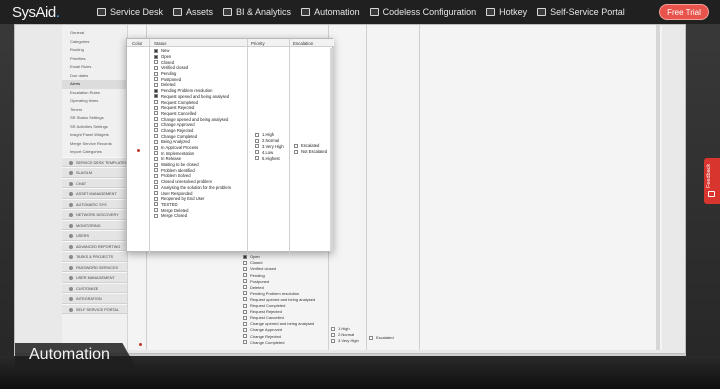  Describe the element at coordinates (257, 12) in the screenshot. I see `nav-item-bi-analytics: BI & Analytics` at that location.